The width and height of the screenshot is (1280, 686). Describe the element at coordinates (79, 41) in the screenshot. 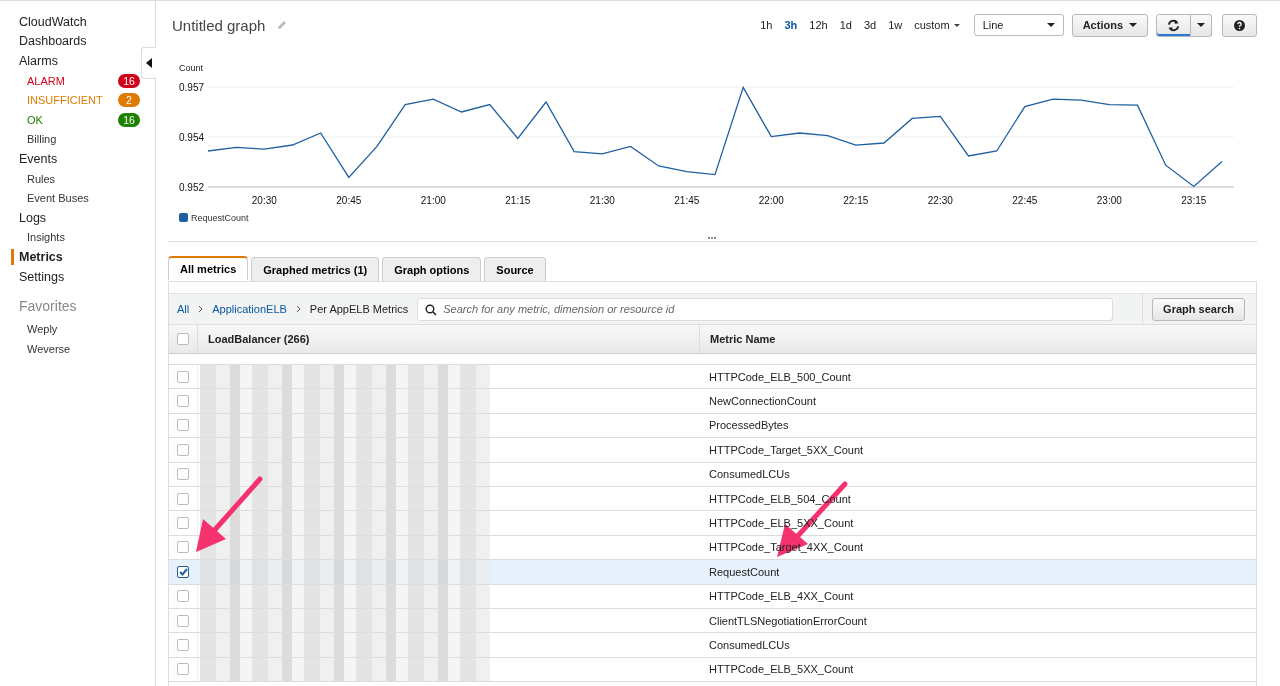

I see `nav-item: Dashboards` at that location.